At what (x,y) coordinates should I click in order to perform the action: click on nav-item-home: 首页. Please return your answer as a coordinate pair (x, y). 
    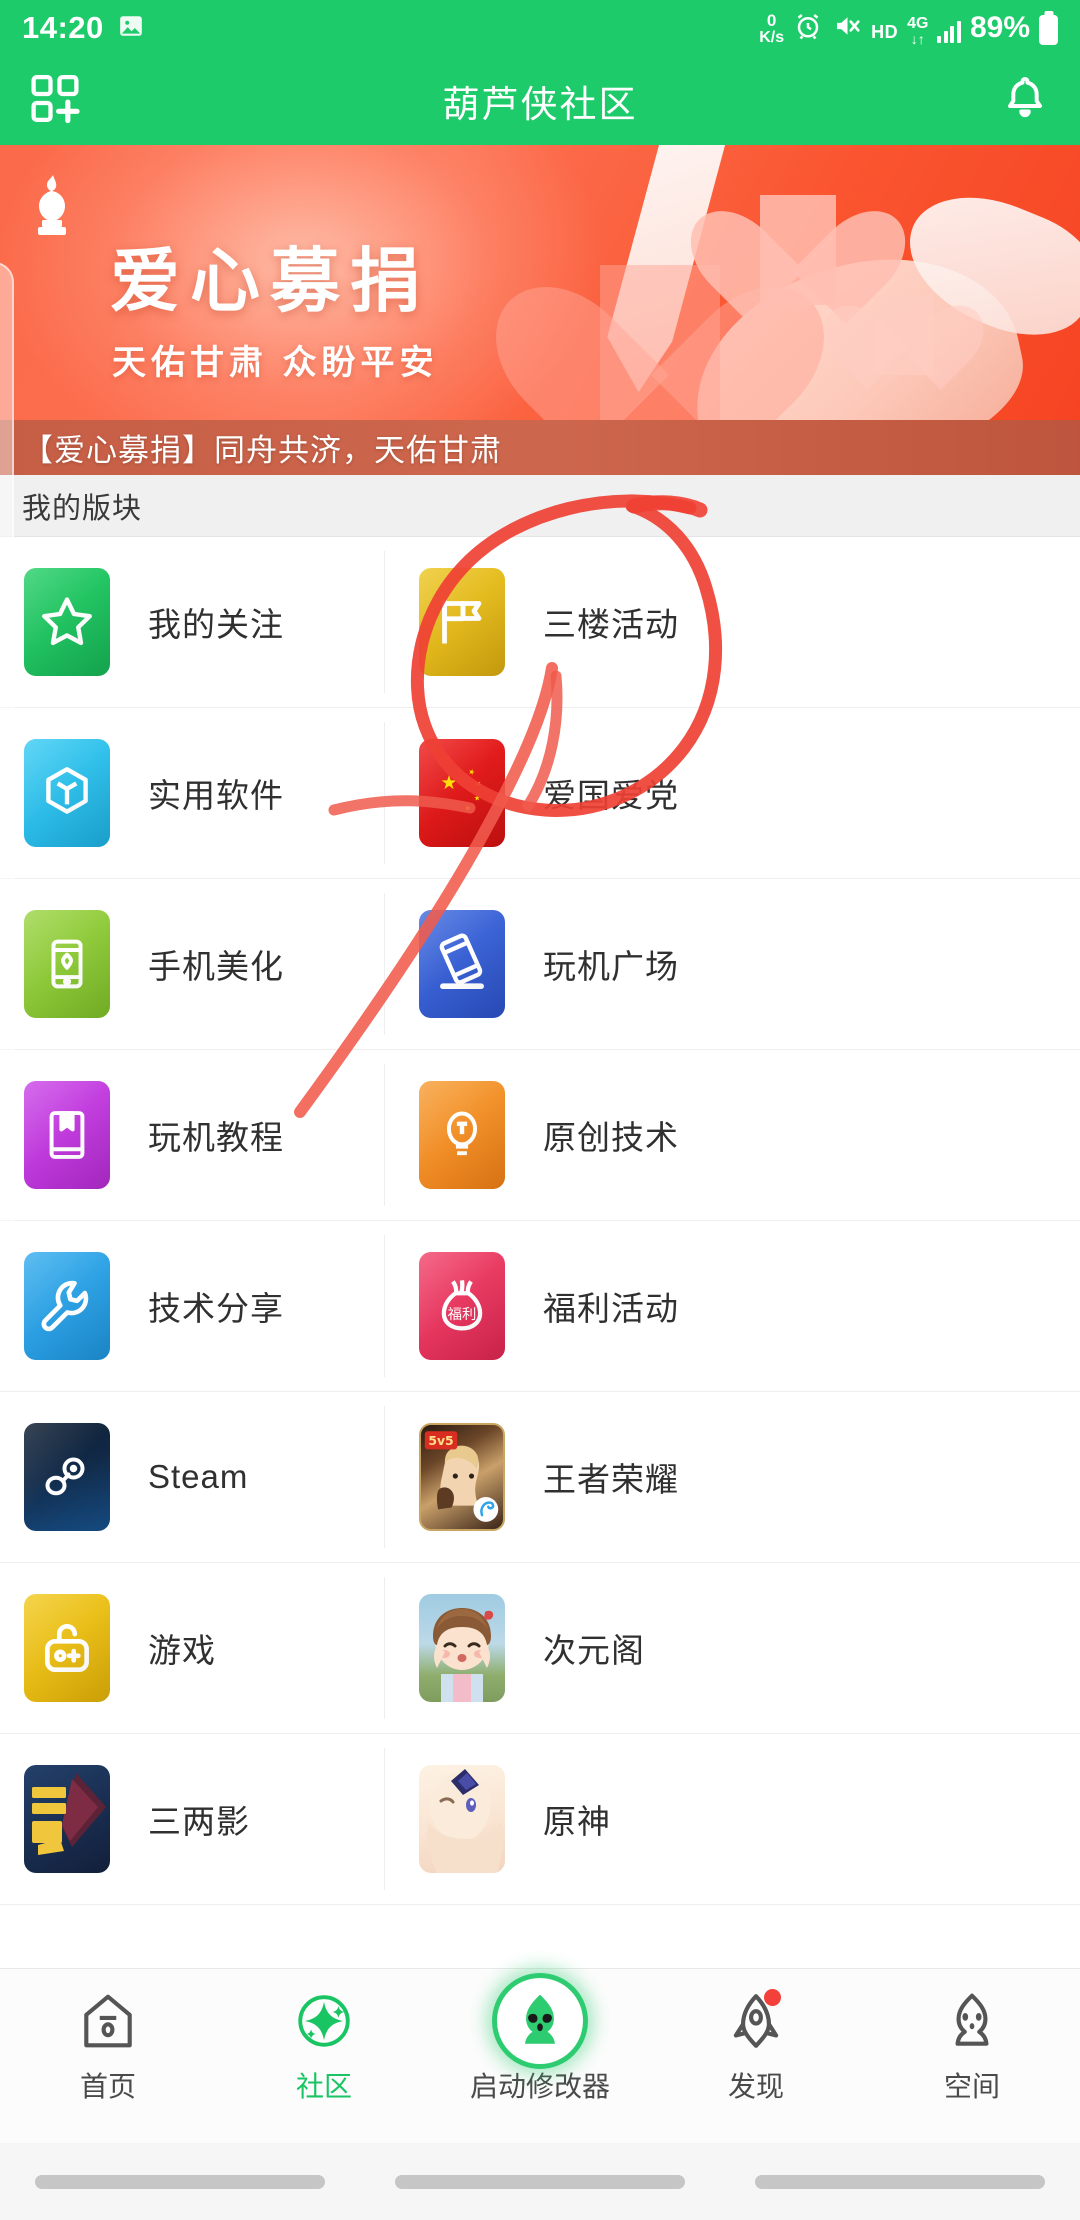
    Looking at the image, I should click on (108, 2045).